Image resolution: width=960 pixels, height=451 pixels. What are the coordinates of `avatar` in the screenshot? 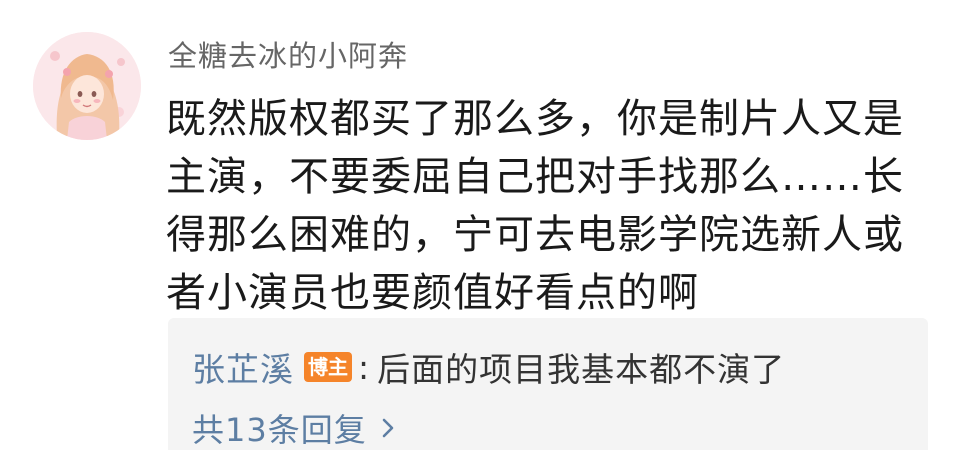 It's located at (87, 86).